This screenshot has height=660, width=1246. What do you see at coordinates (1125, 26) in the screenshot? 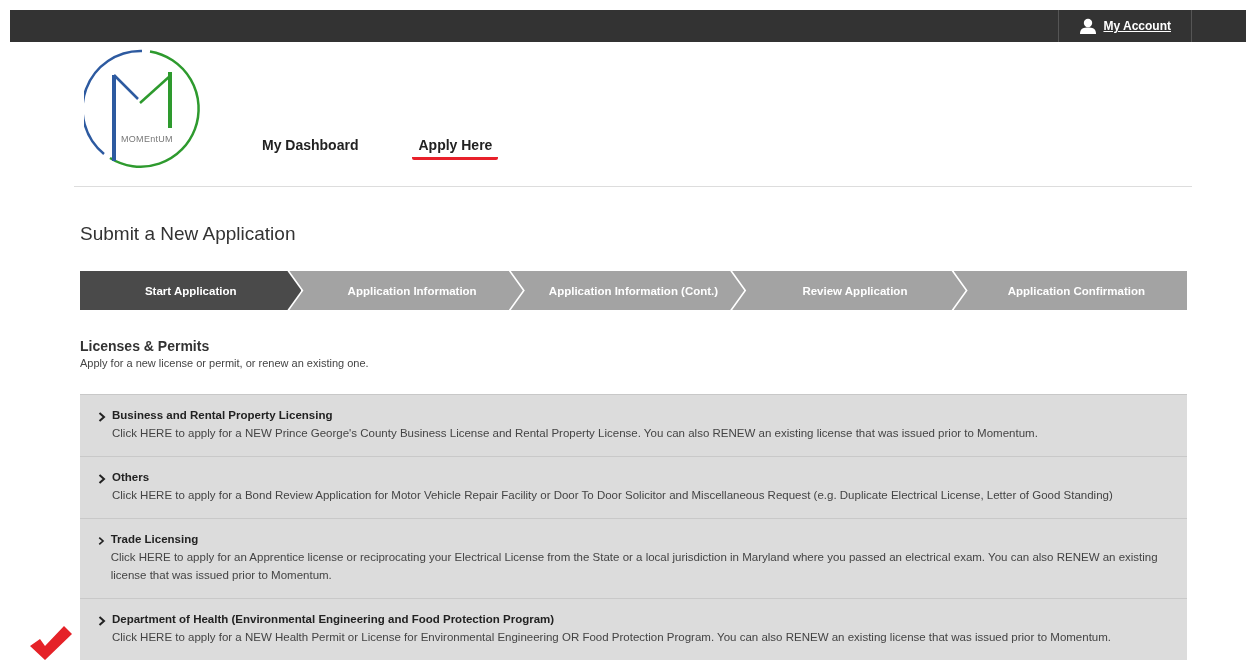
I see `my-account-link: My Account` at bounding box center [1125, 26].